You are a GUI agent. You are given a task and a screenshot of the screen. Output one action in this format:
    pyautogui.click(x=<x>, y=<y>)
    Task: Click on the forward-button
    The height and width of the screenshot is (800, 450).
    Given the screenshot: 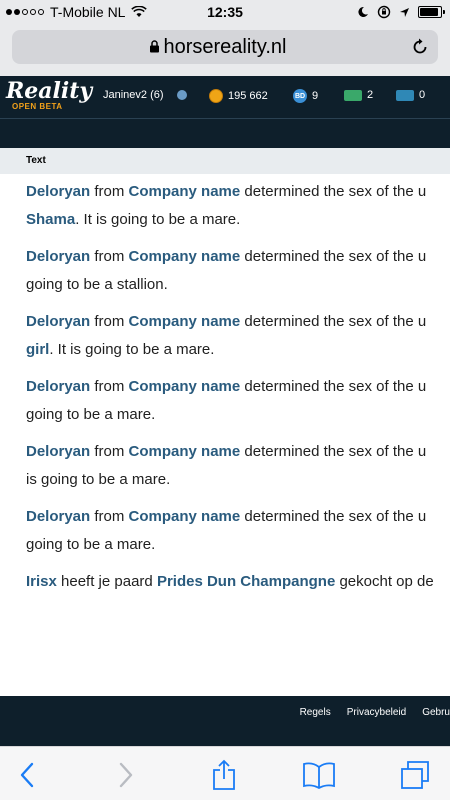 What is the action you would take?
    pyautogui.click(x=126, y=775)
    